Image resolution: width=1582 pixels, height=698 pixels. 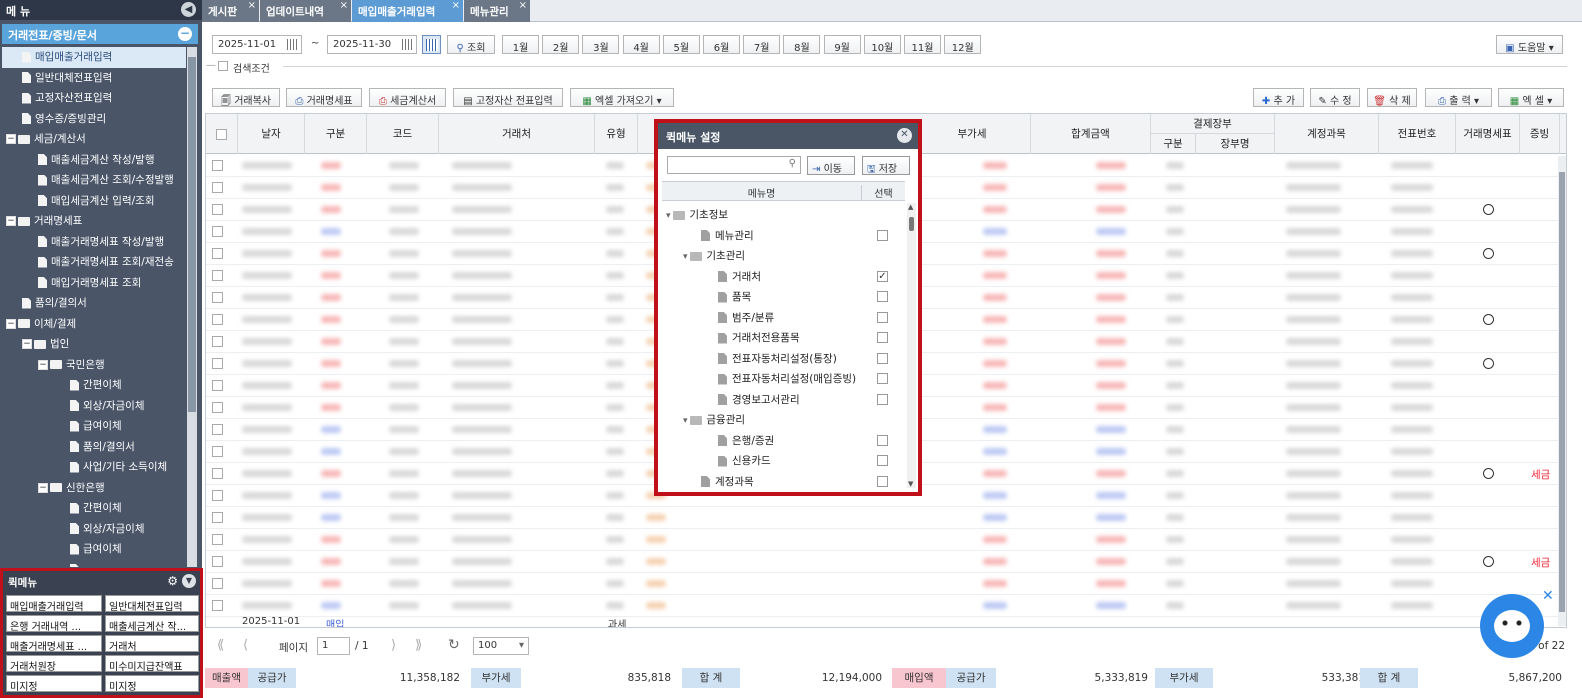 I want to click on sidebar-category: 거래전표/증빙/문서 −, so click(x=100, y=34).